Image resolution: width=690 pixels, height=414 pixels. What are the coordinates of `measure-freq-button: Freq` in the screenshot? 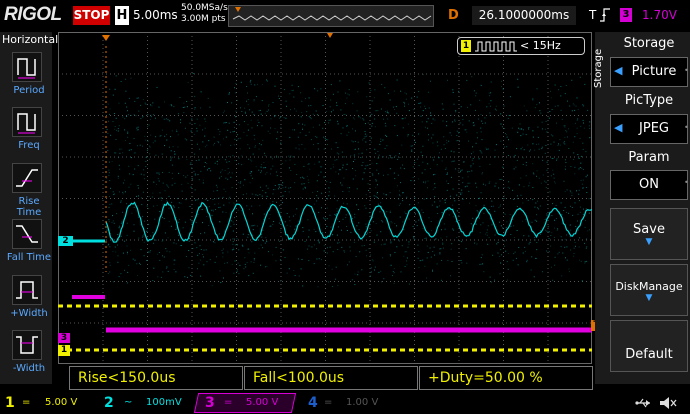 It's located at (27, 134).